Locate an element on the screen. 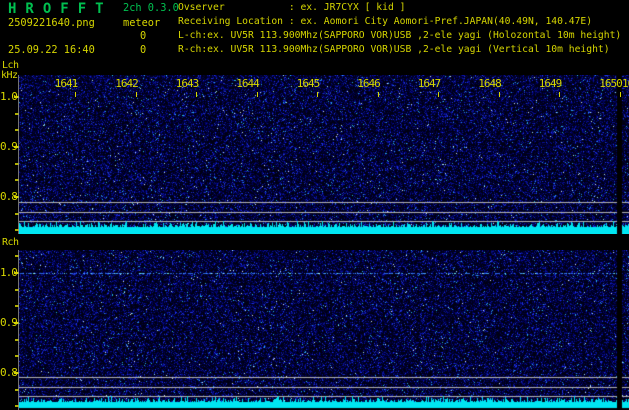  time-label: 1643 is located at coordinates (187, 83).